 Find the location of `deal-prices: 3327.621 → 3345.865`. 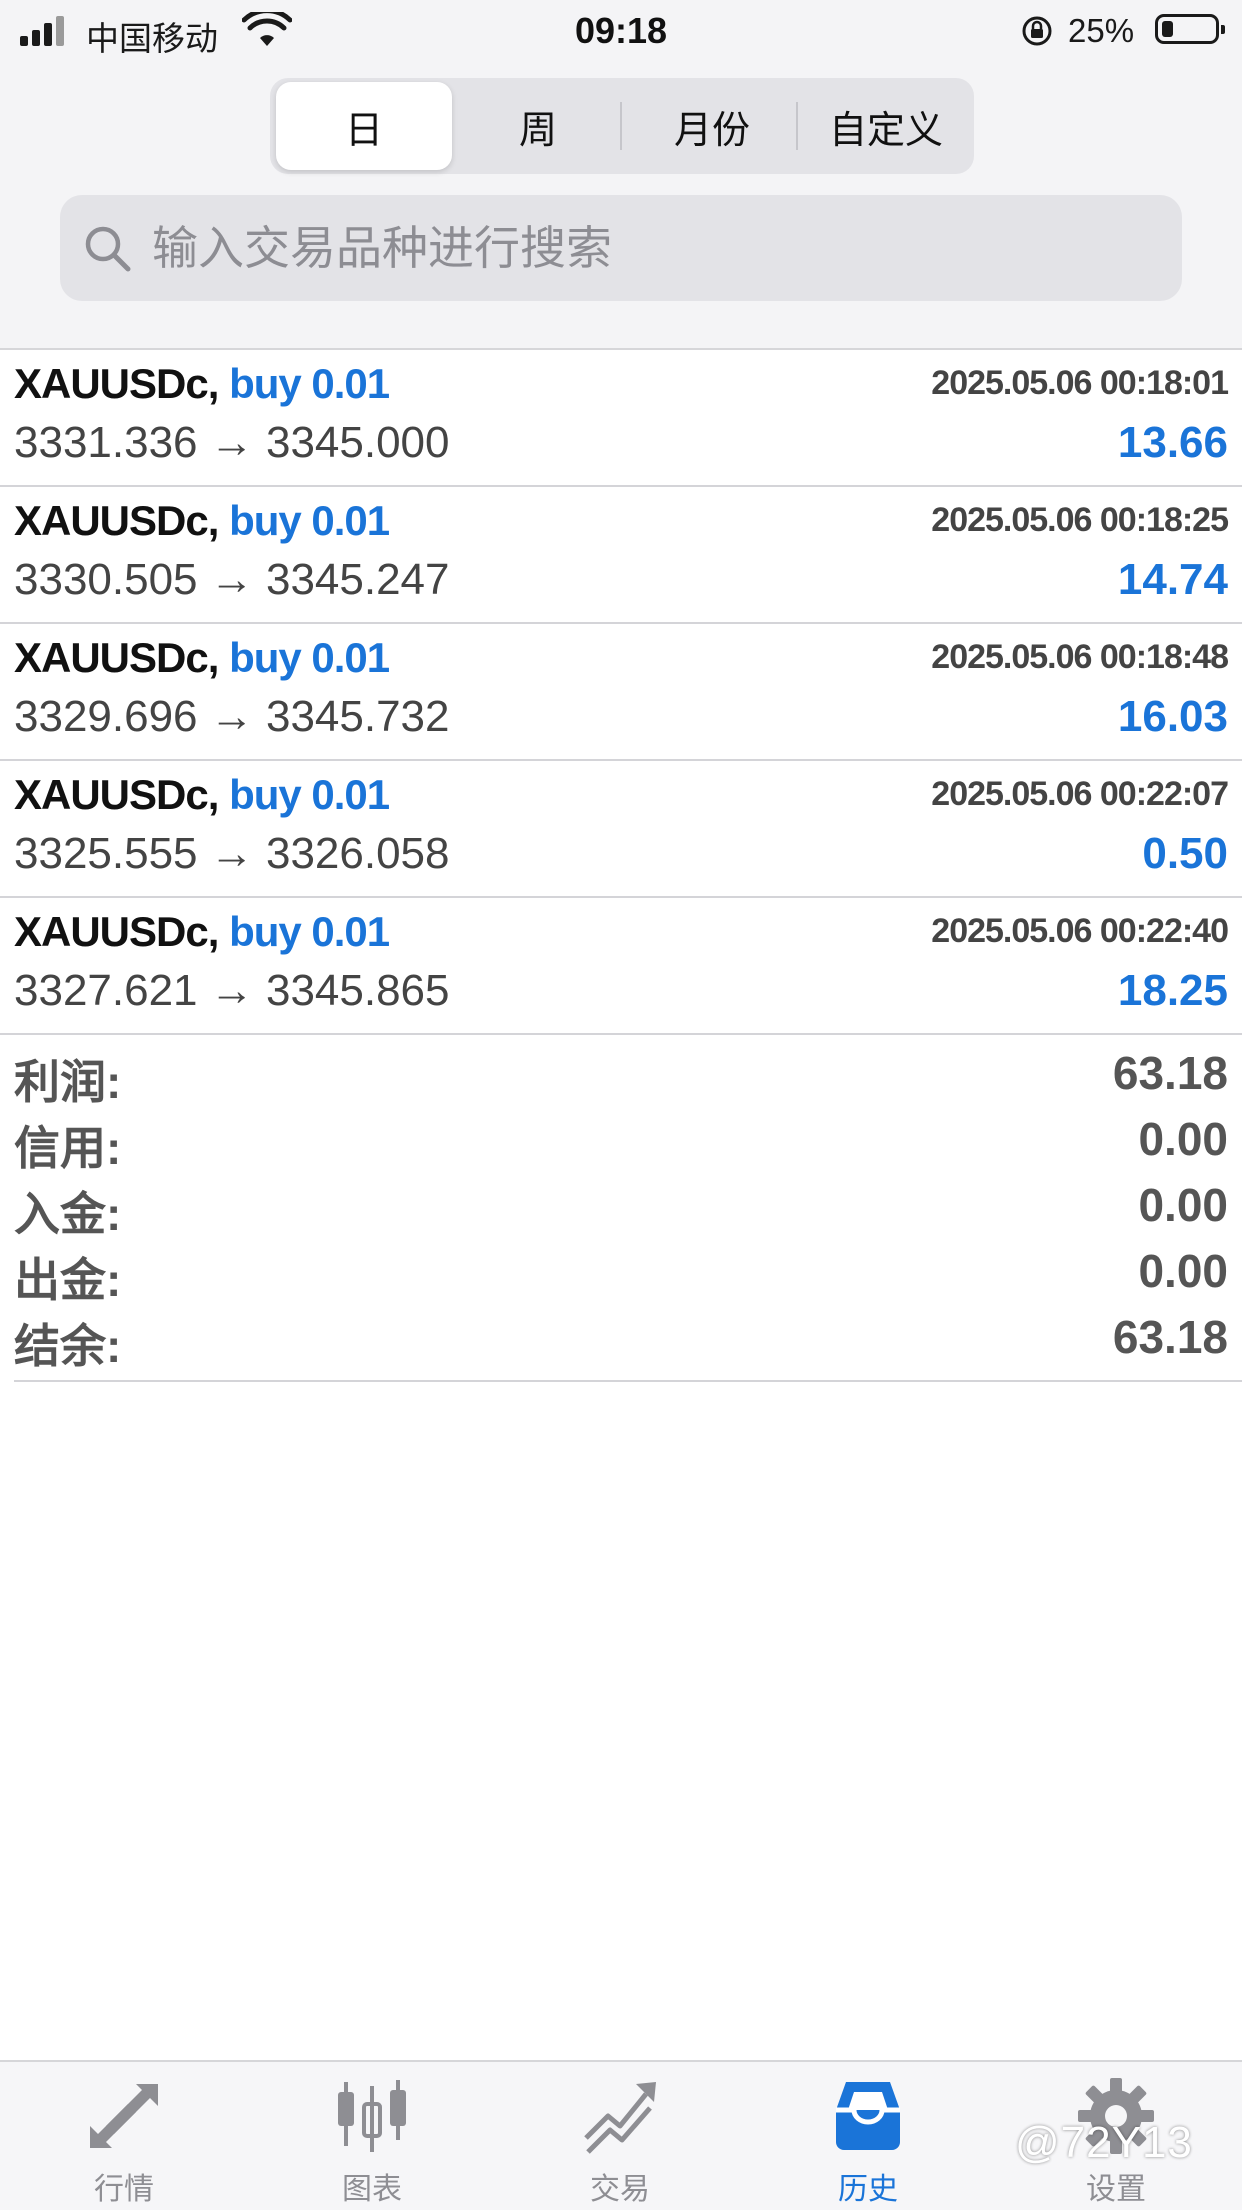

deal-prices: 3327.621 → 3345.865 is located at coordinates (232, 990).